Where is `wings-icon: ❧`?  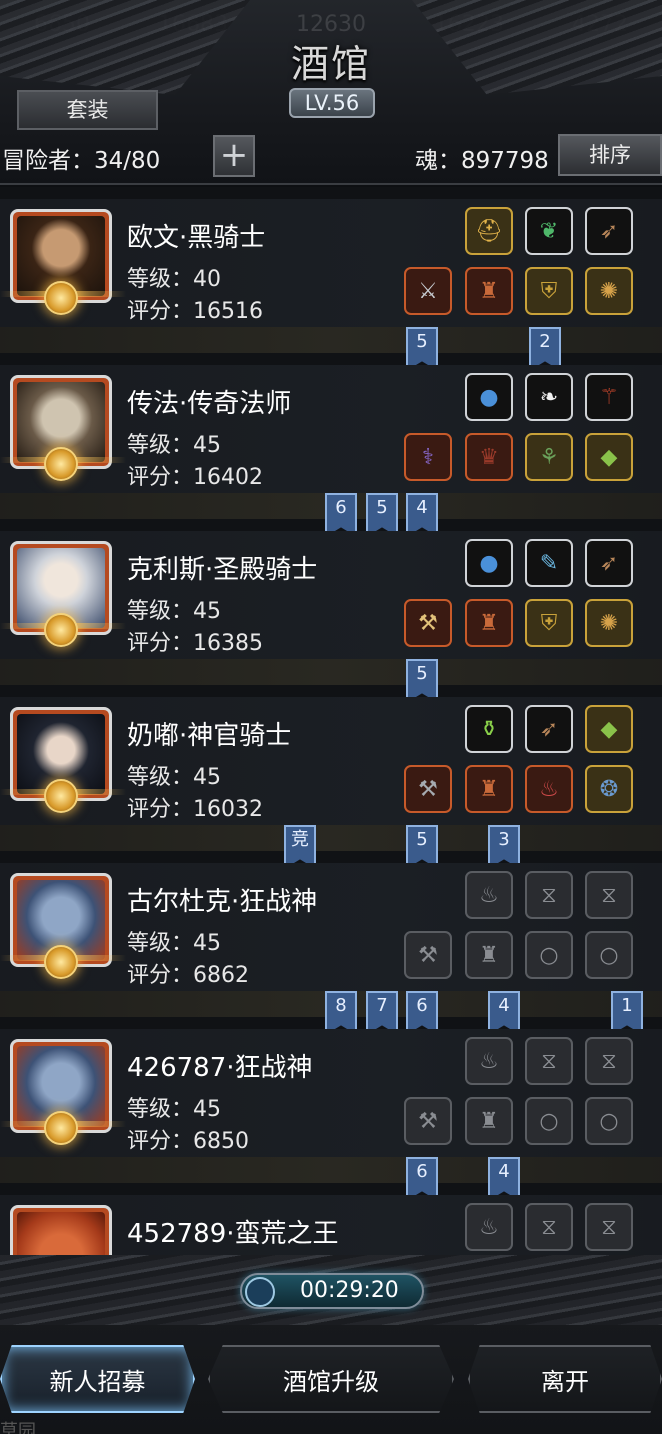 wings-icon: ❧ is located at coordinates (549, 397).